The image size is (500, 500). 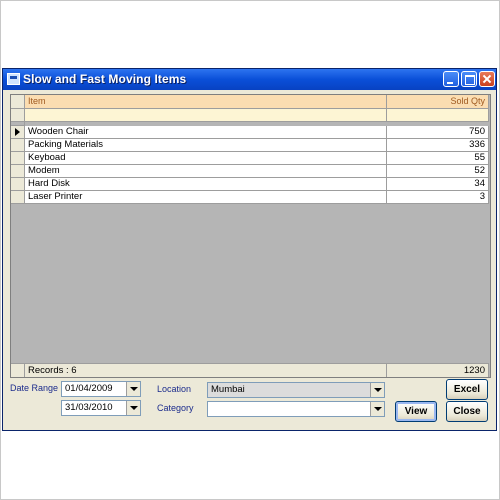 What do you see at coordinates (487, 79) in the screenshot?
I see `close-window-button` at bounding box center [487, 79].